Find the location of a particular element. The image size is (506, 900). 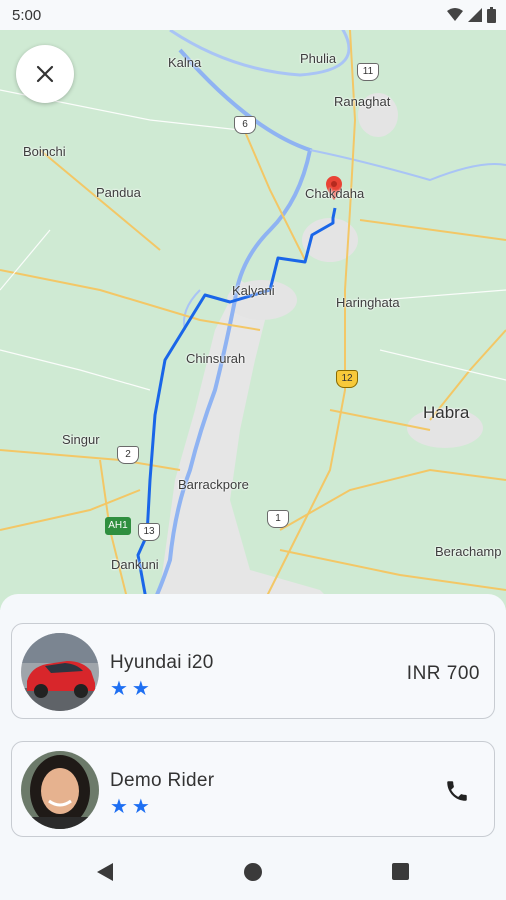

battery-icon is located at coordinates (491, 15).